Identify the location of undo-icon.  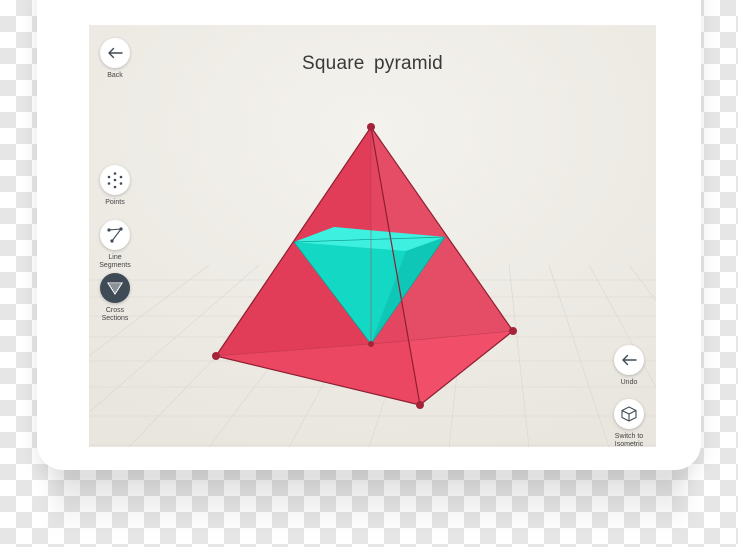
(629, 360).